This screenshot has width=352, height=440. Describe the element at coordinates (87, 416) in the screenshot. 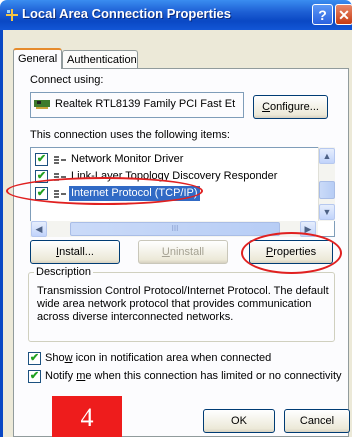

I see `step-number-badge: 4` at that location.